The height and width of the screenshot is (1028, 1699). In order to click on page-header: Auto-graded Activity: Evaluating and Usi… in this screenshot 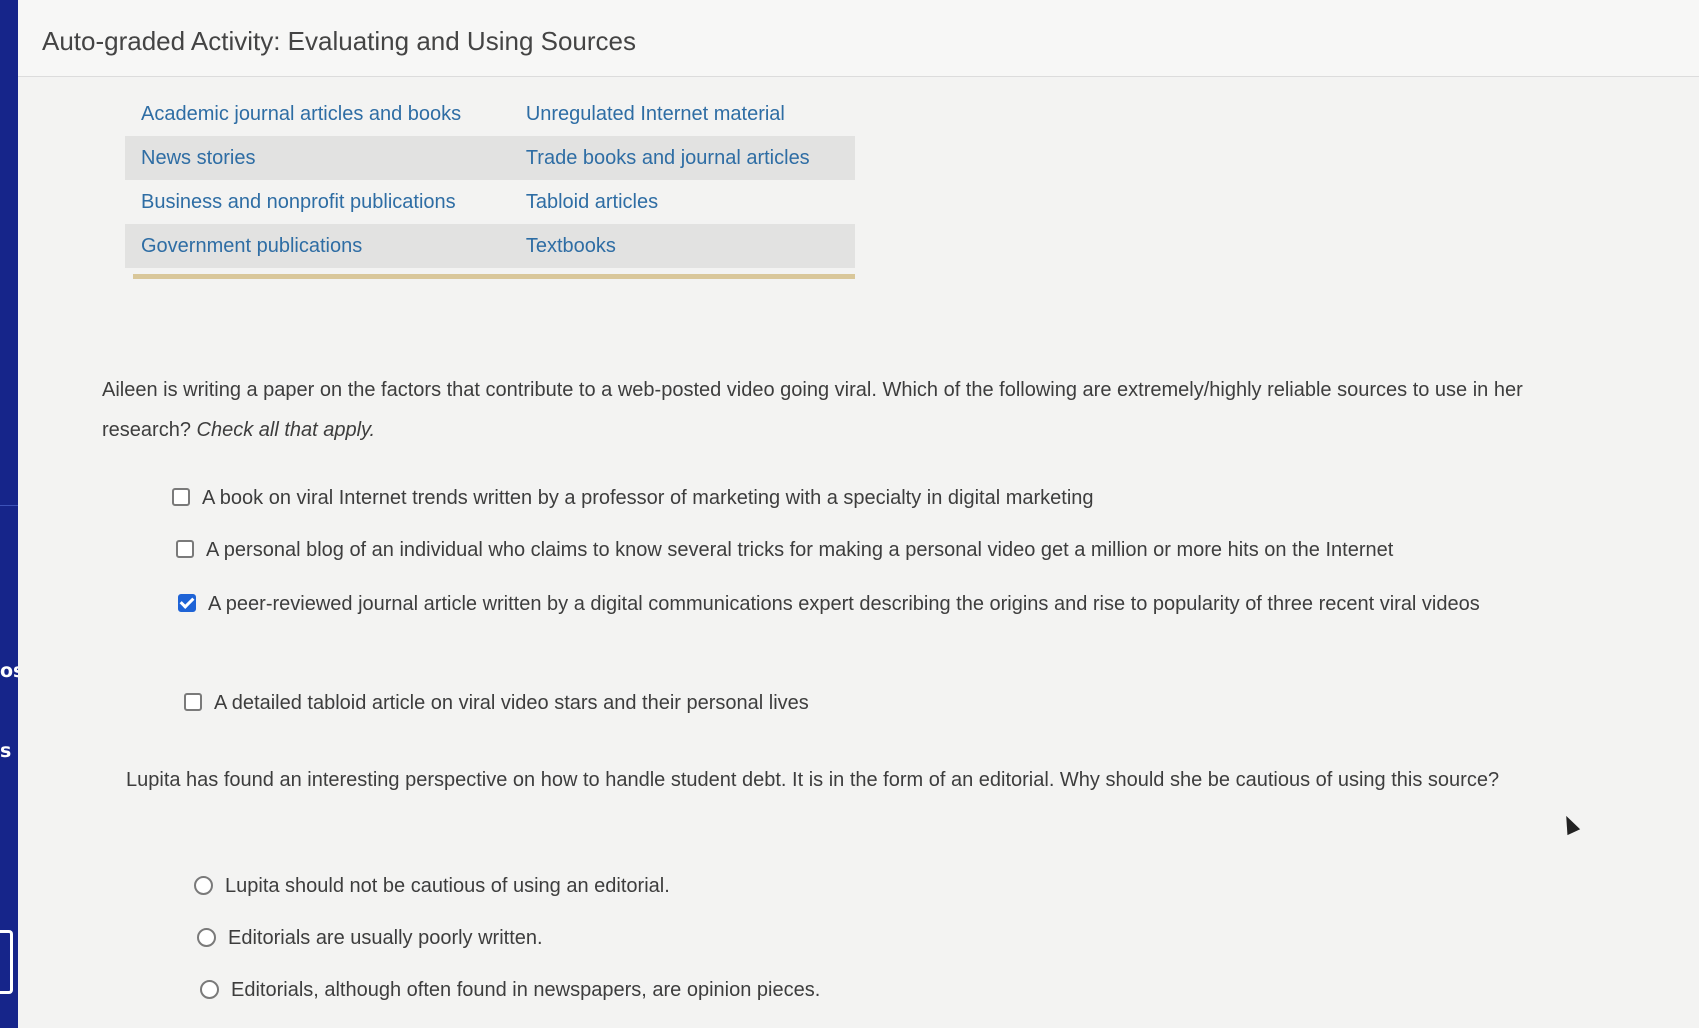, I will do `click(858, 38)`.